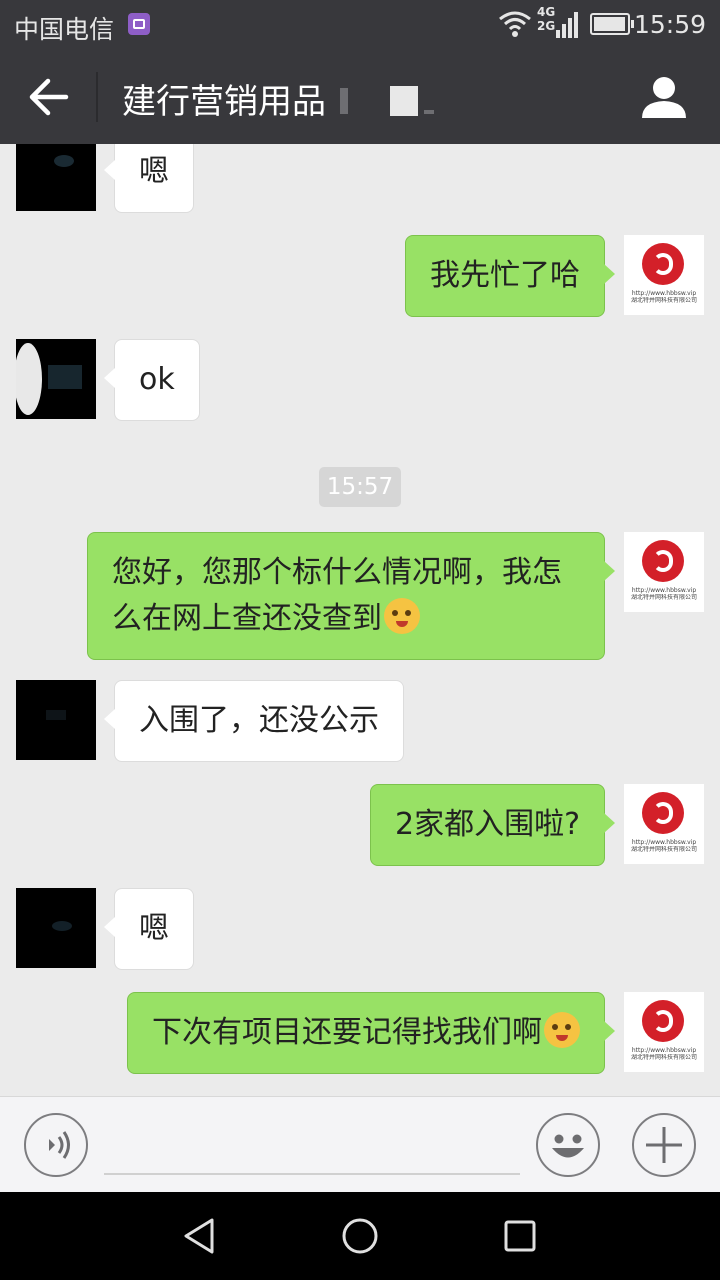  Describe the element at coordinates (64, 29) in the screenshot. I see `carrier-label: 中国电信` at that location.